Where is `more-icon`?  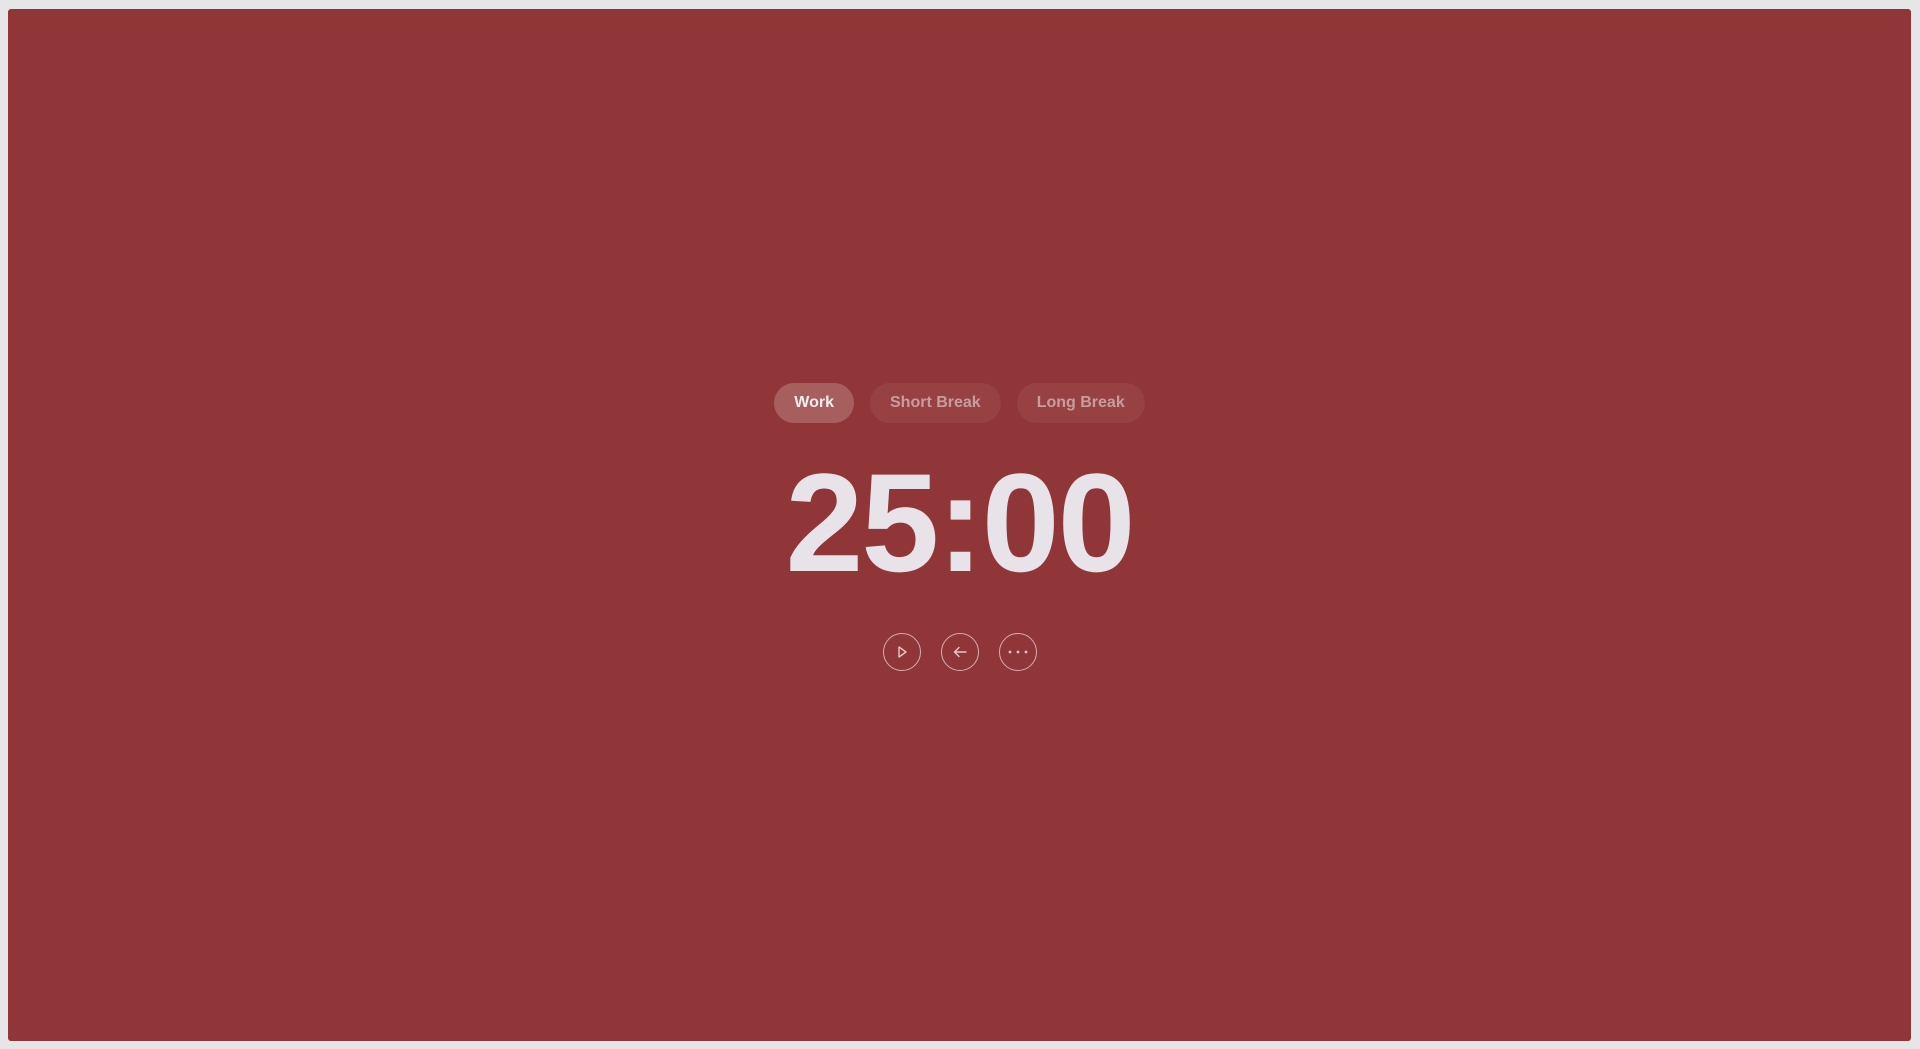 more-icon is located at coordinates (1017, 652).